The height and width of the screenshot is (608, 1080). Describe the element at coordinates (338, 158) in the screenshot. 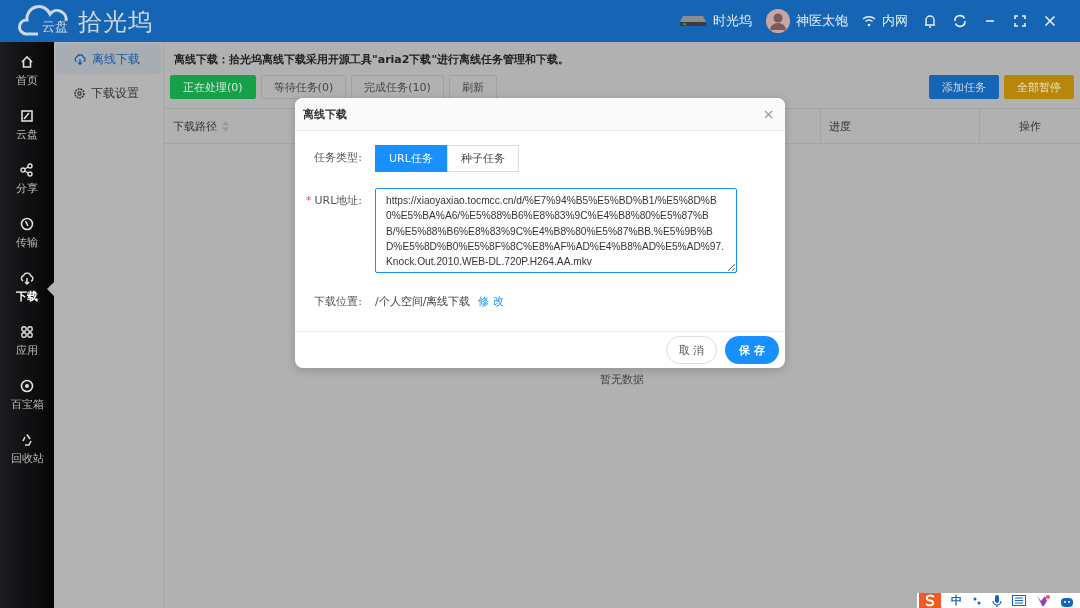

I see `field-label: 任务类型:` at that location.